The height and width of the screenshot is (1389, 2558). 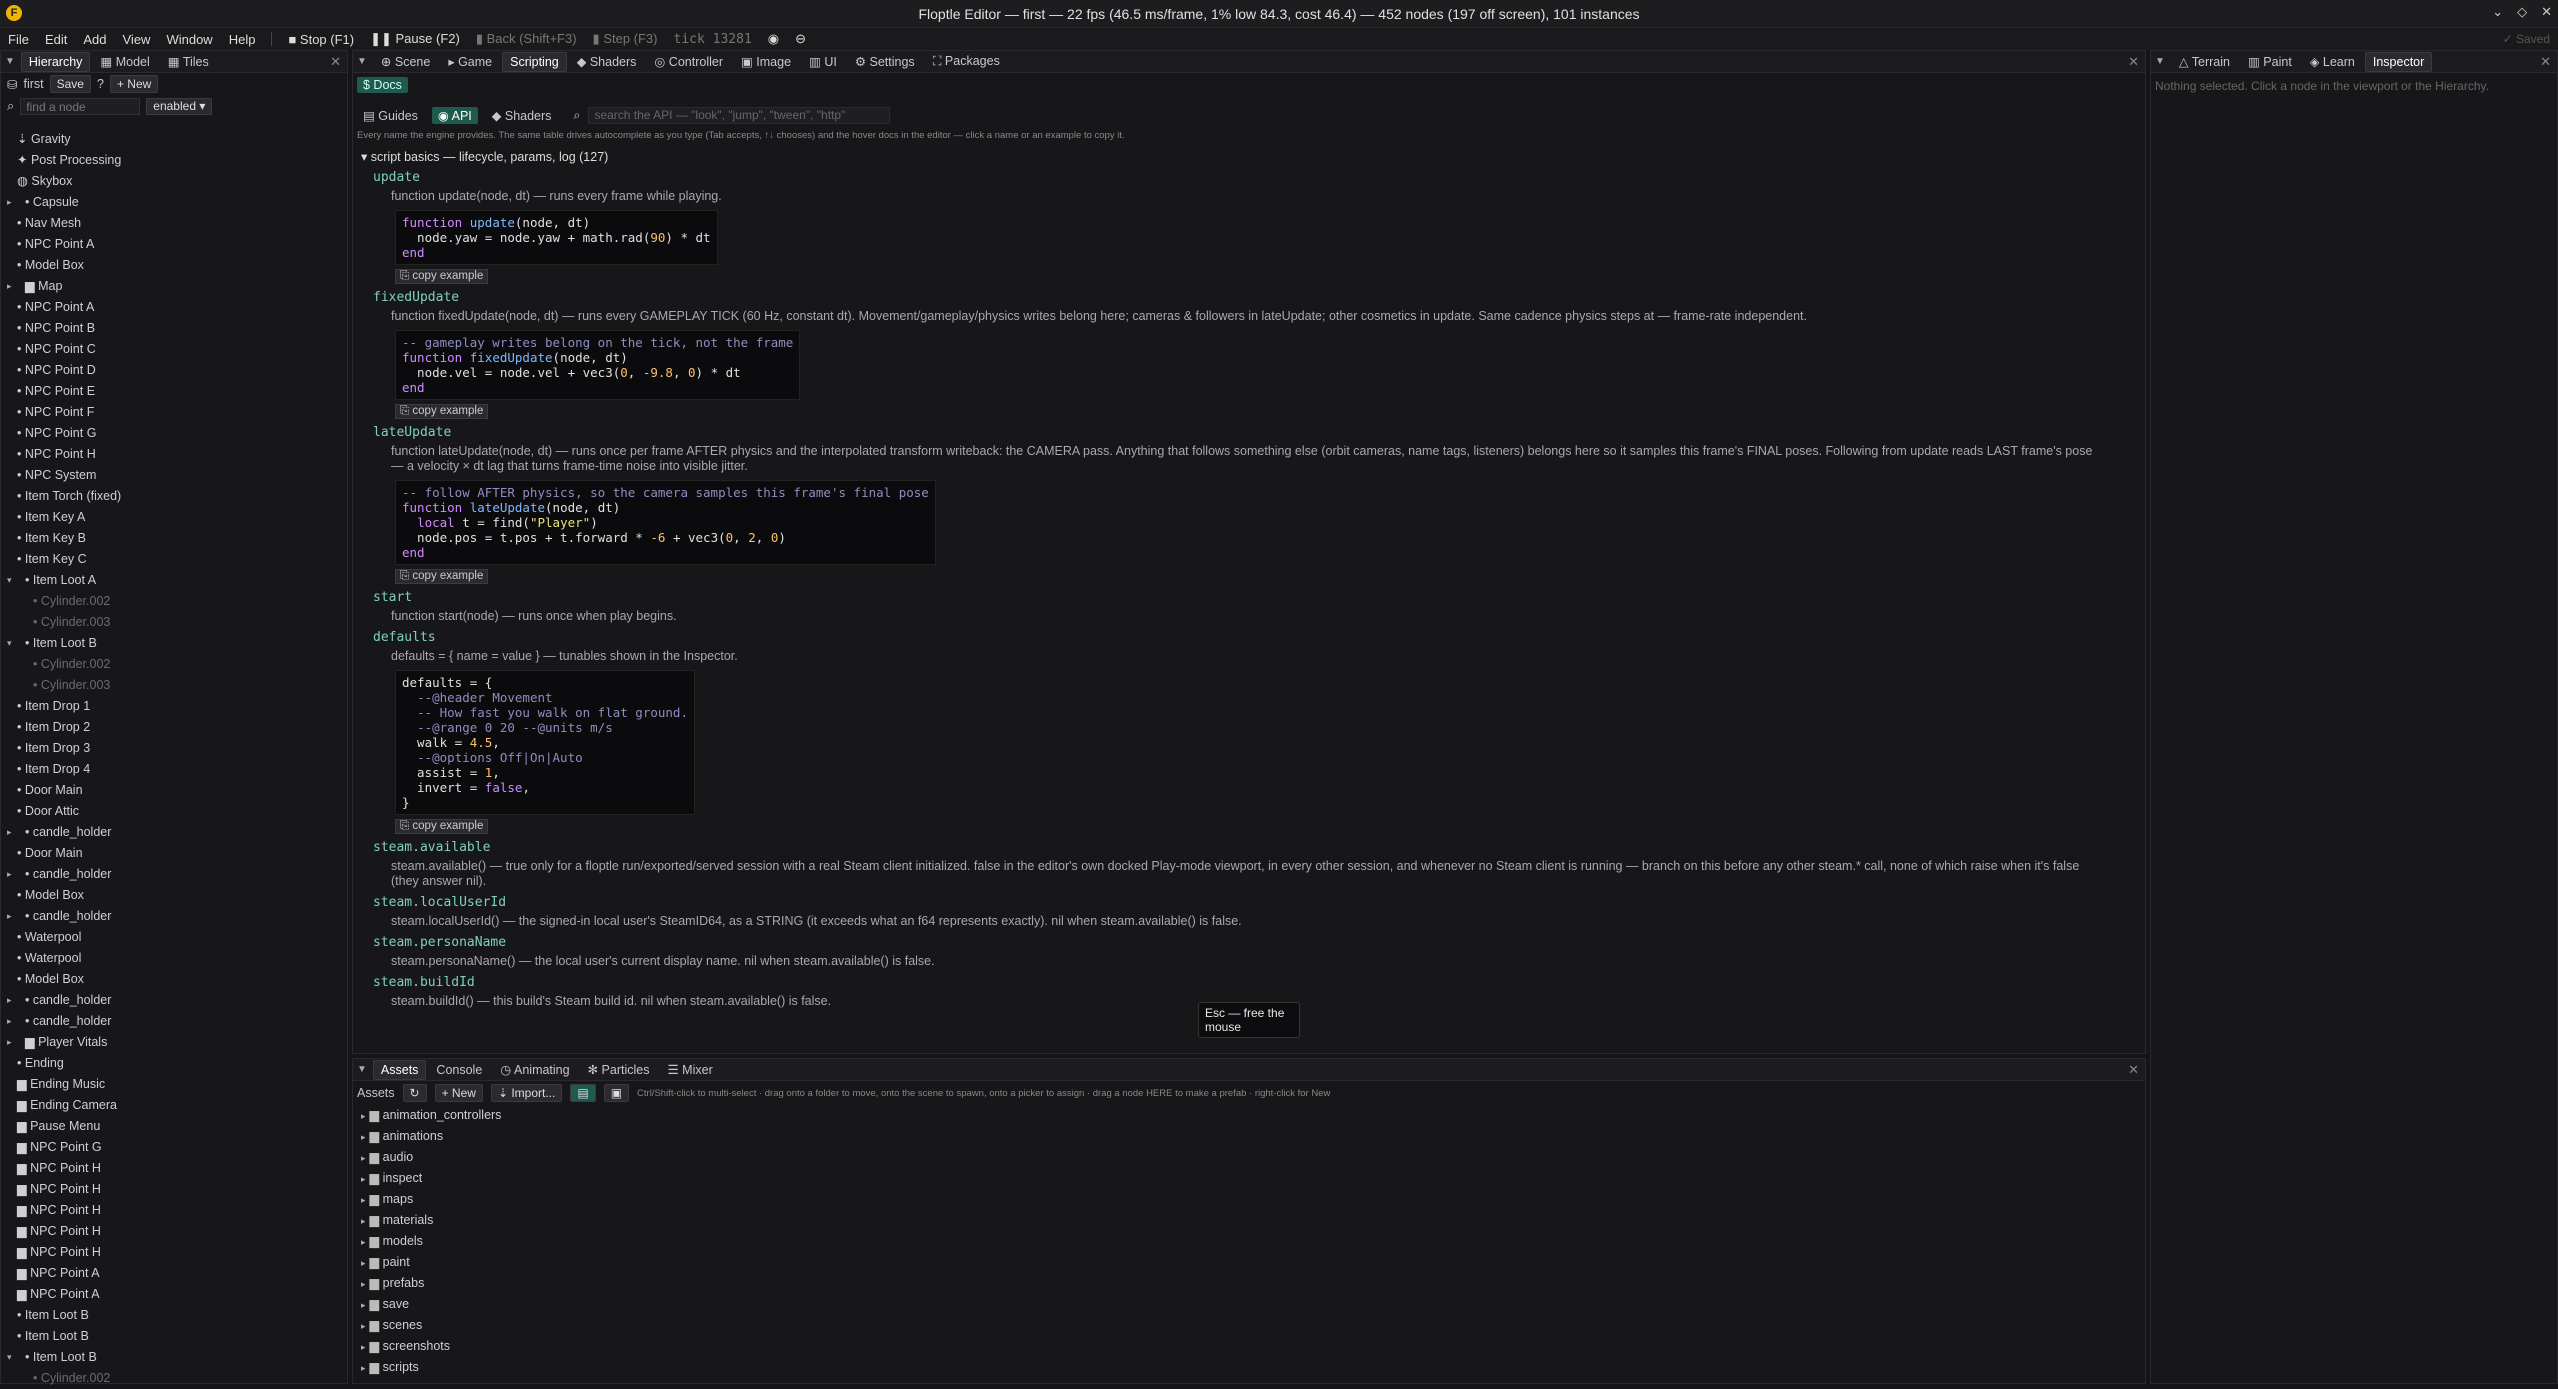 I want to click on tree-row: • Cylinder.003, so click(x=174, y=622).